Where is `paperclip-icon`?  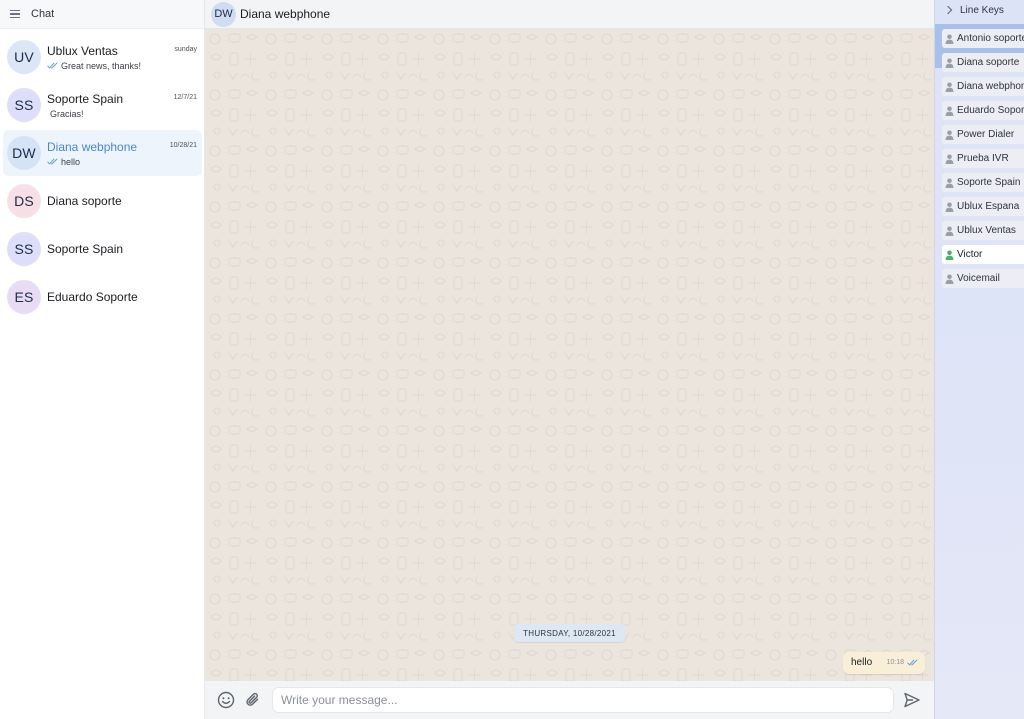
paperclip-icon is located at coordinates (253, 700).